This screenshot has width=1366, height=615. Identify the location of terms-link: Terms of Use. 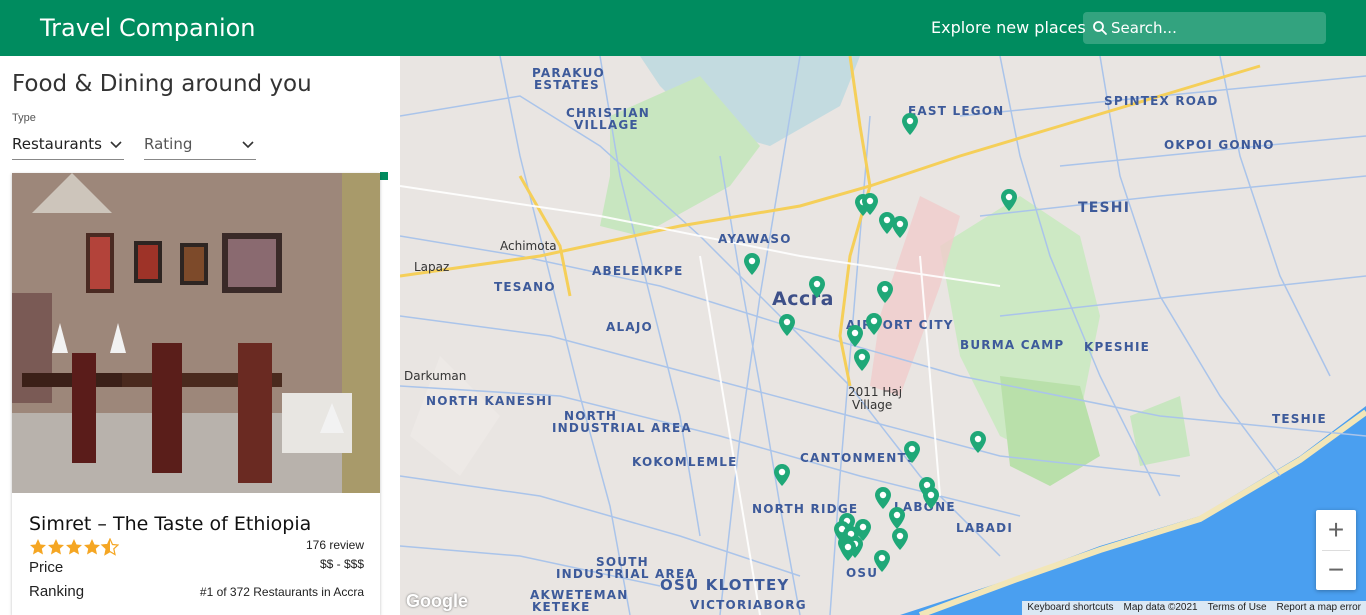
(1237, 607).